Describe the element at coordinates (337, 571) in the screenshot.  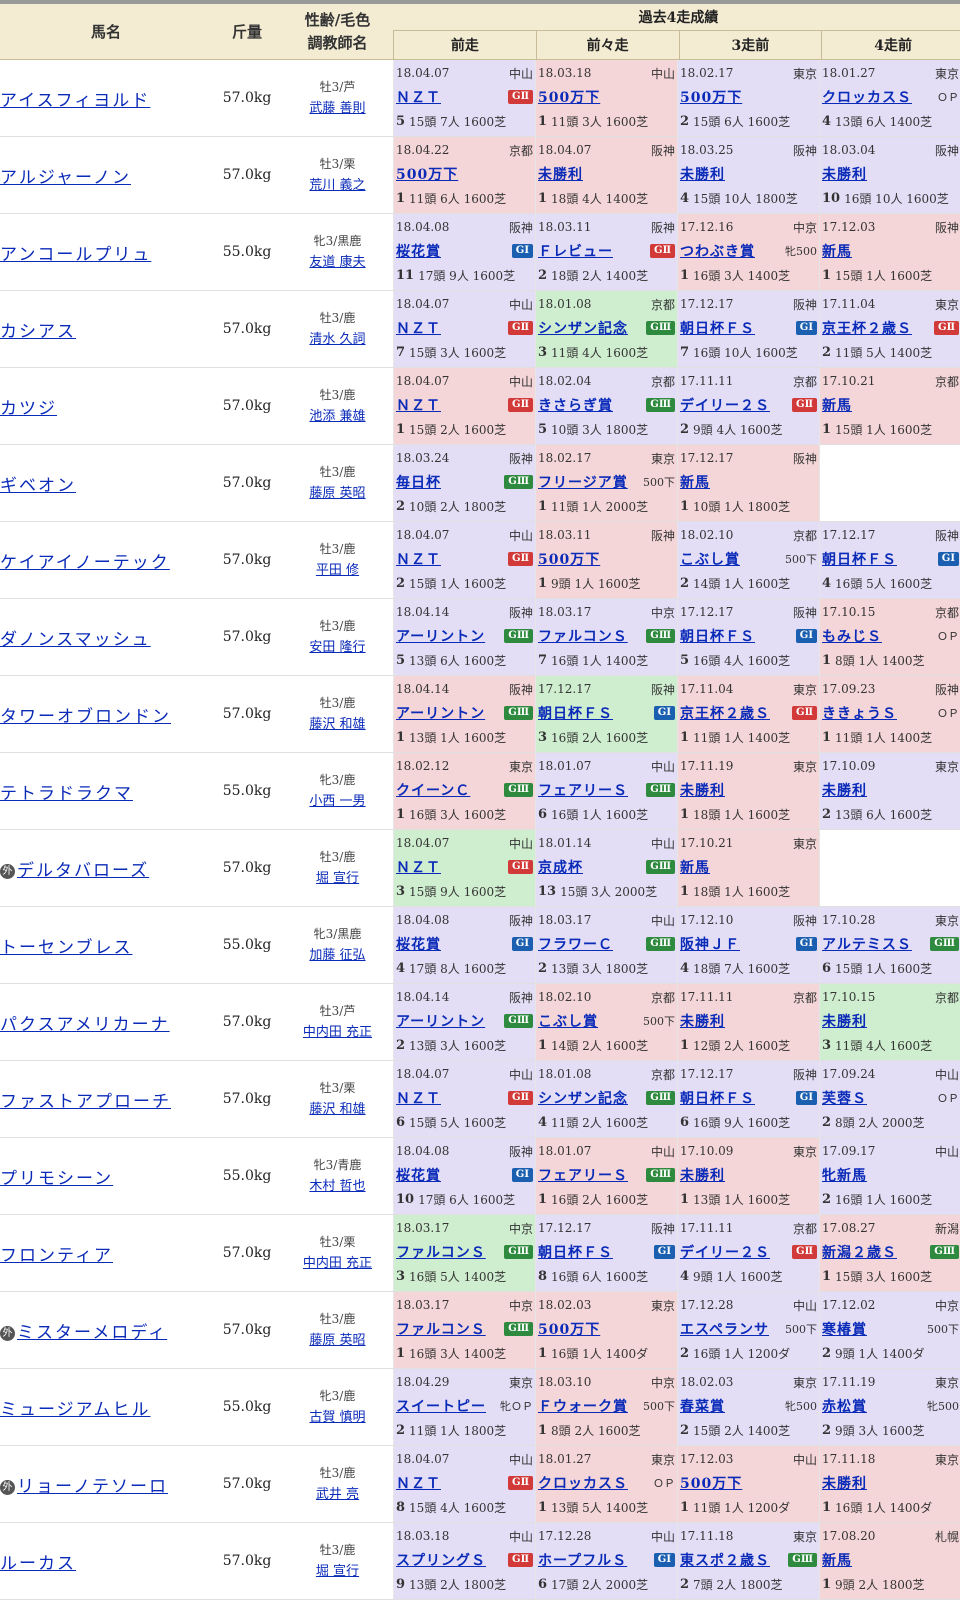
I see `trainer-link: 平田 修` at that location.